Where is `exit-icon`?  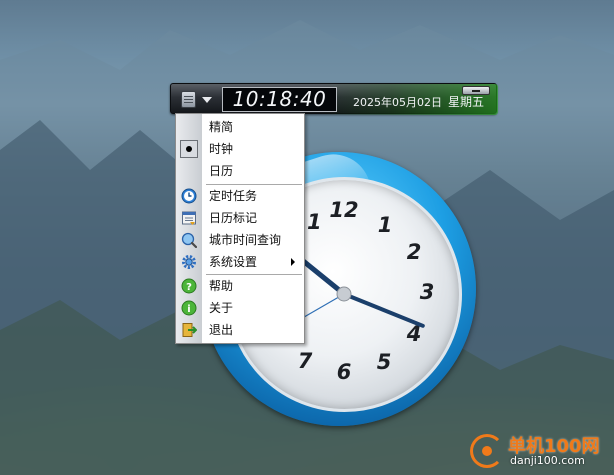 exit-icon is located at coordinates (189, 330).